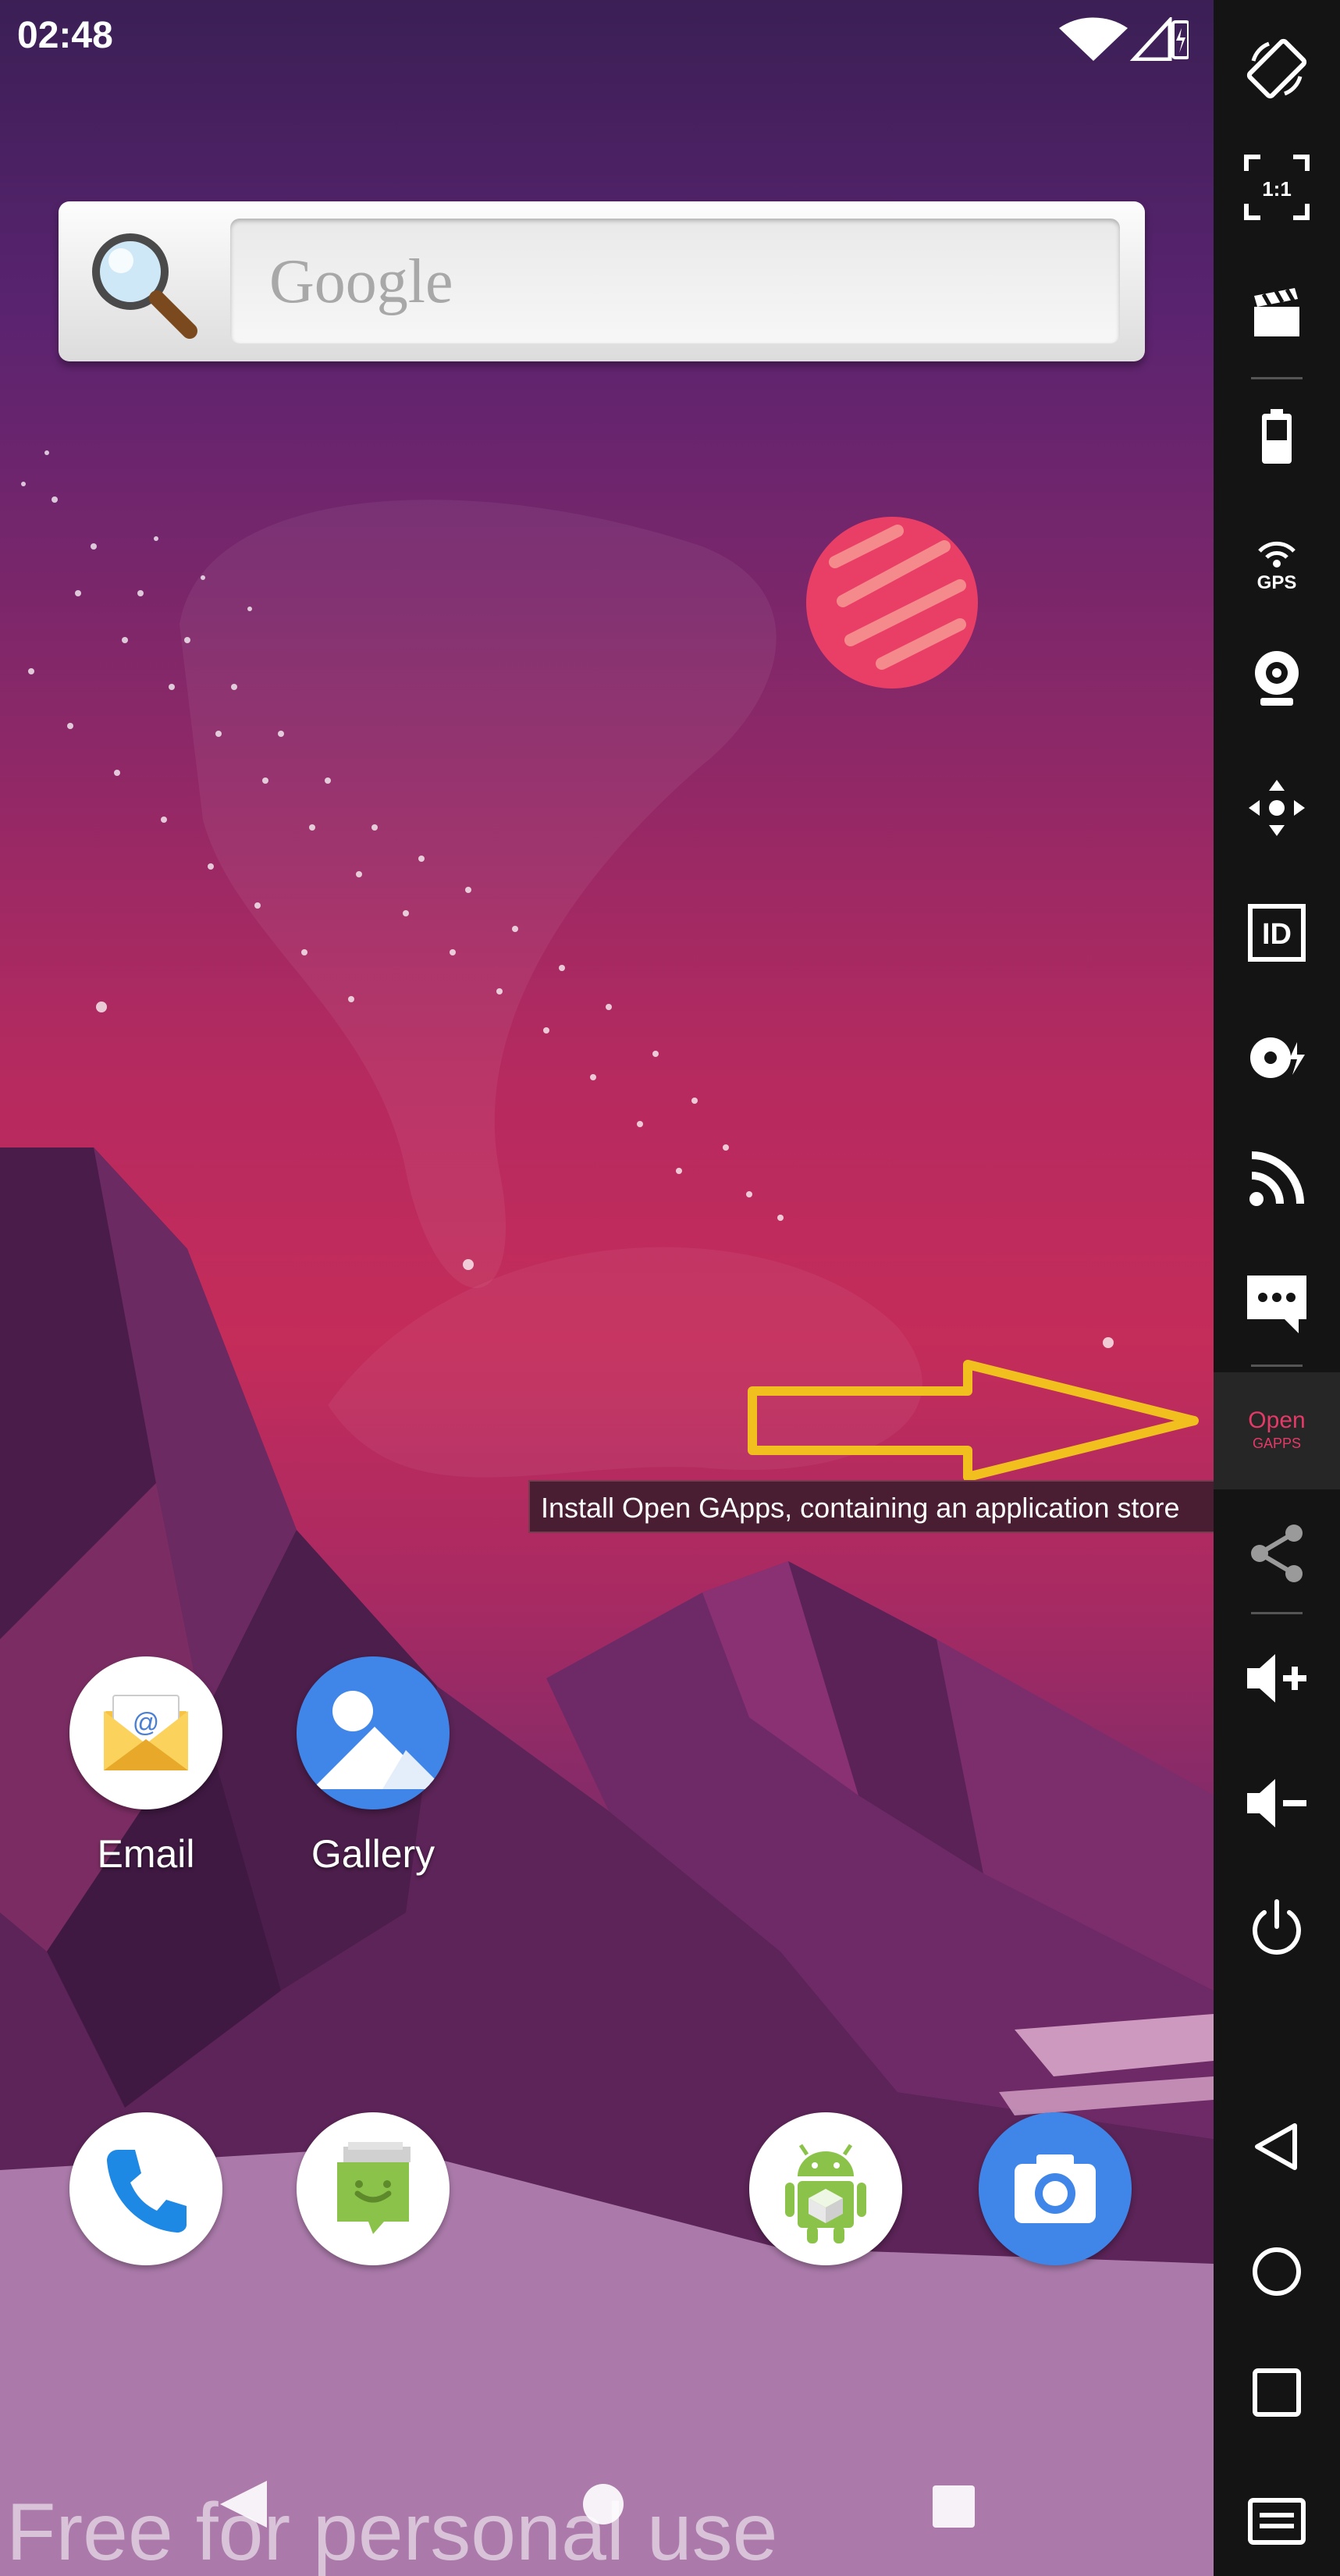 The image size is (1340, 2576). I want to click on power-icon, so click(1277, 1927).